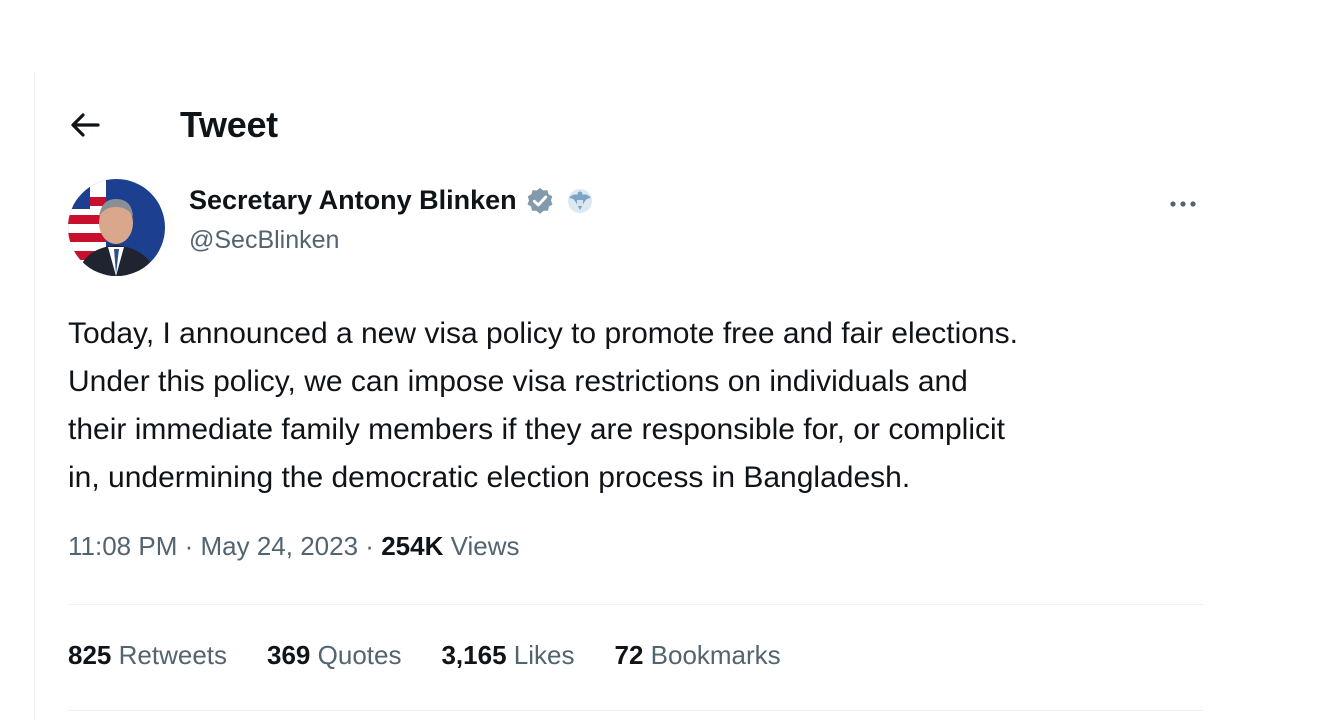  Describe the element at coordinates (540, 200) in the screenshot. I see `verified-badge-icon` at that location.